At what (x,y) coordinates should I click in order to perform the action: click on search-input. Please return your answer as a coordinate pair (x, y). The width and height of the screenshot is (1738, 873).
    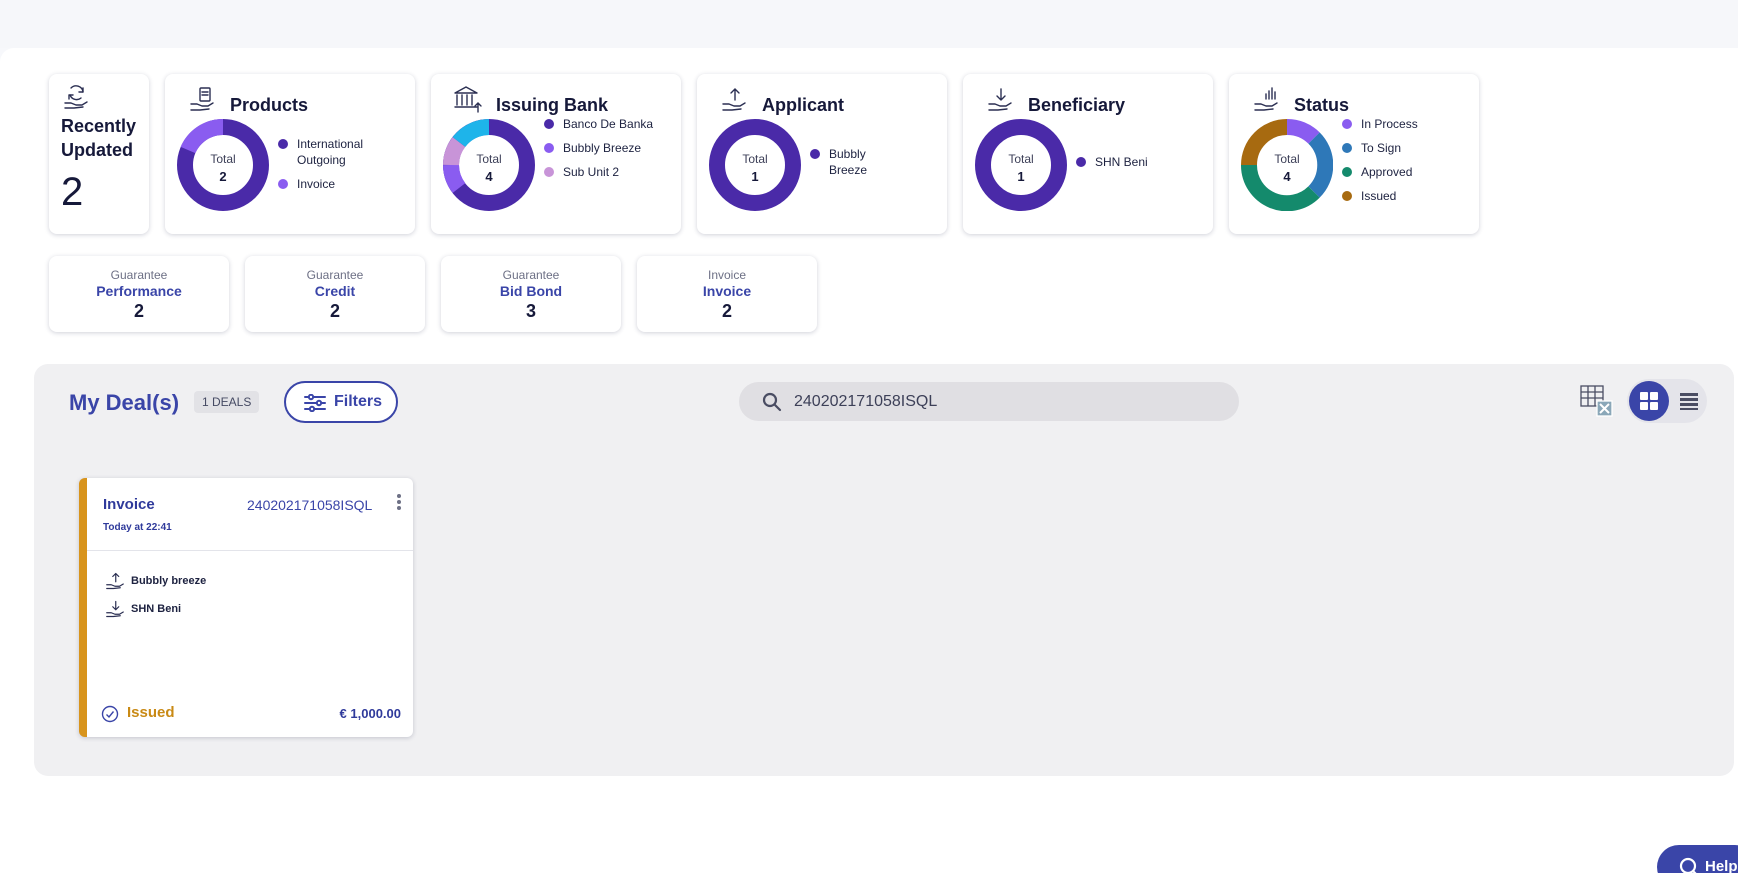
    Looking at the image, I should click on (1004, 401).